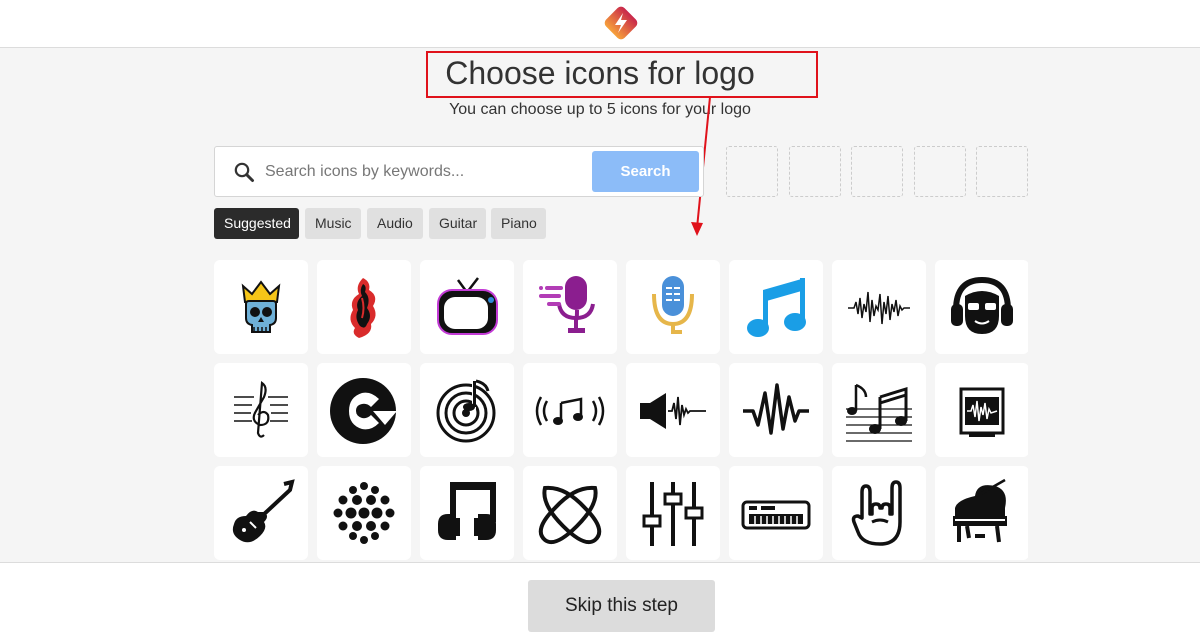  I want to click on skip-step-button: Skip this step, so click(621, 606).